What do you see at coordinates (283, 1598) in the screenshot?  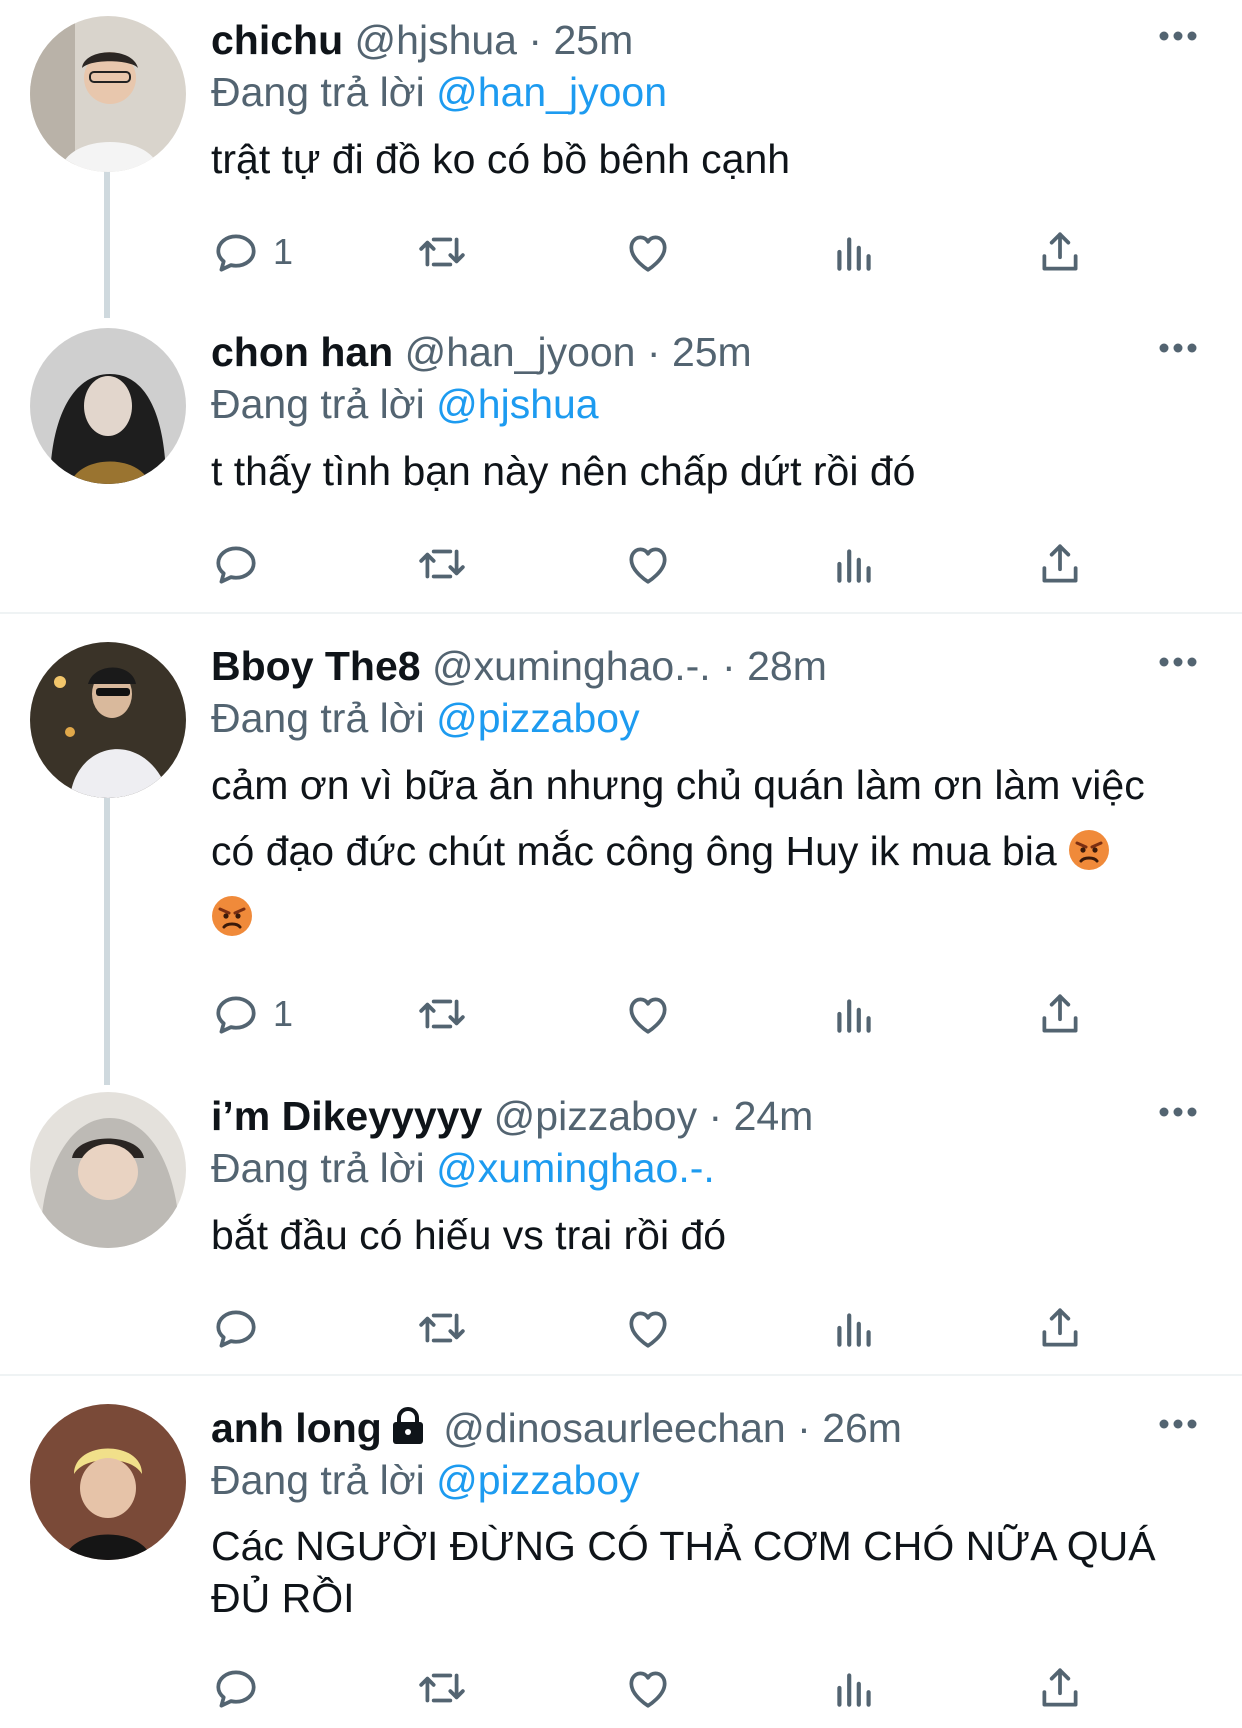 I see `tweet-text-line: ĐỦ RỒI` at bounding box center [283, 1598].